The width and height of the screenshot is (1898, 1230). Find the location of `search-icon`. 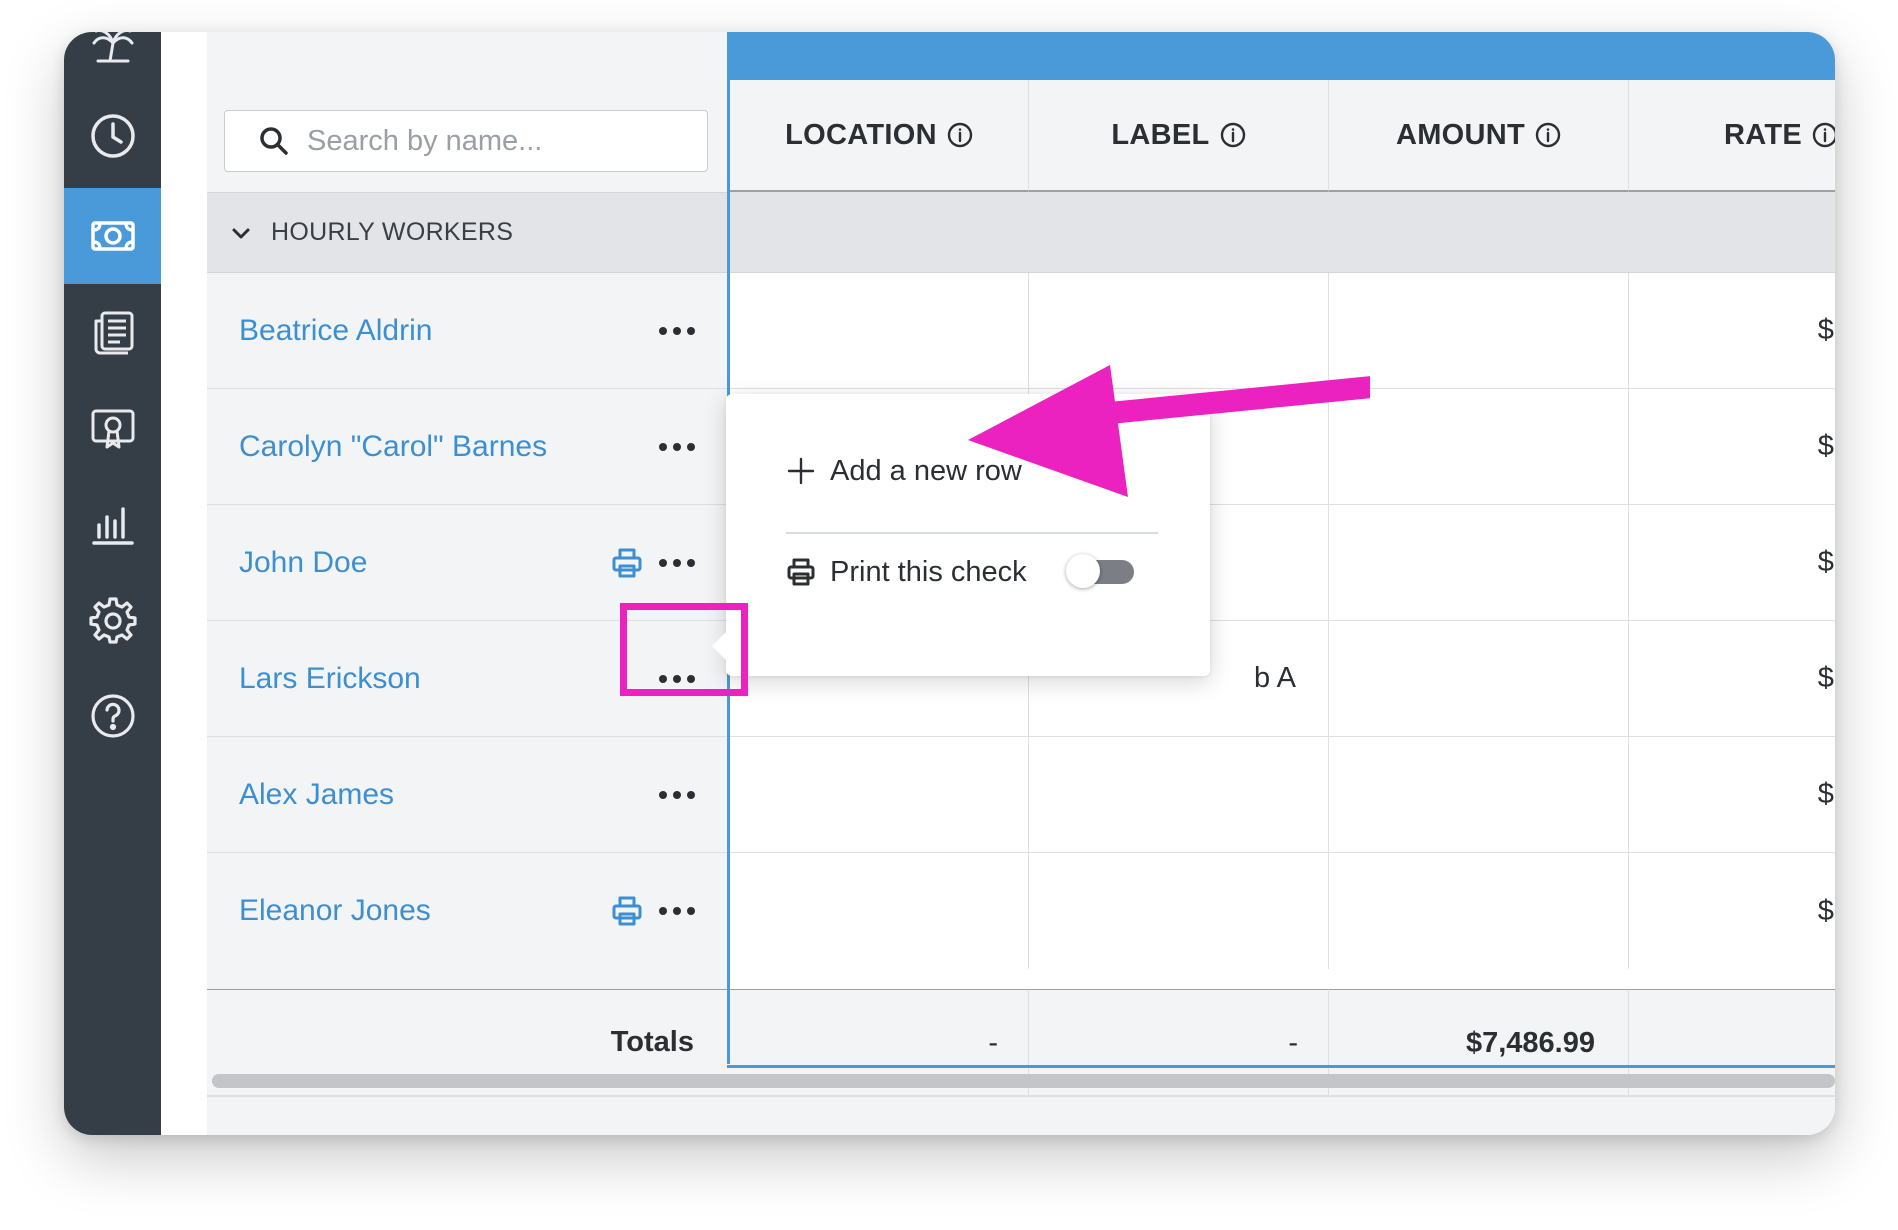

search-icon is located at coordinates (274, 141).